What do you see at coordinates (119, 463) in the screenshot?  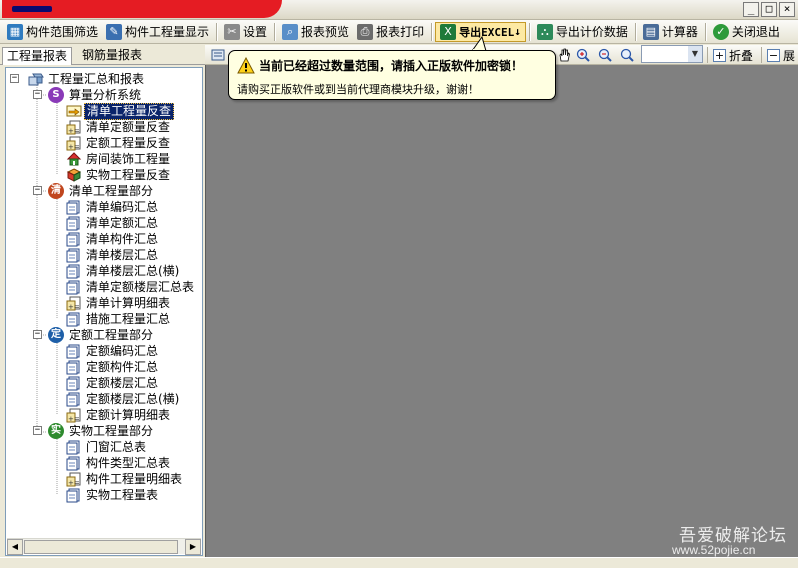 I see `tree-item: 构件类型汇总表` at bounding box center [119, 463].